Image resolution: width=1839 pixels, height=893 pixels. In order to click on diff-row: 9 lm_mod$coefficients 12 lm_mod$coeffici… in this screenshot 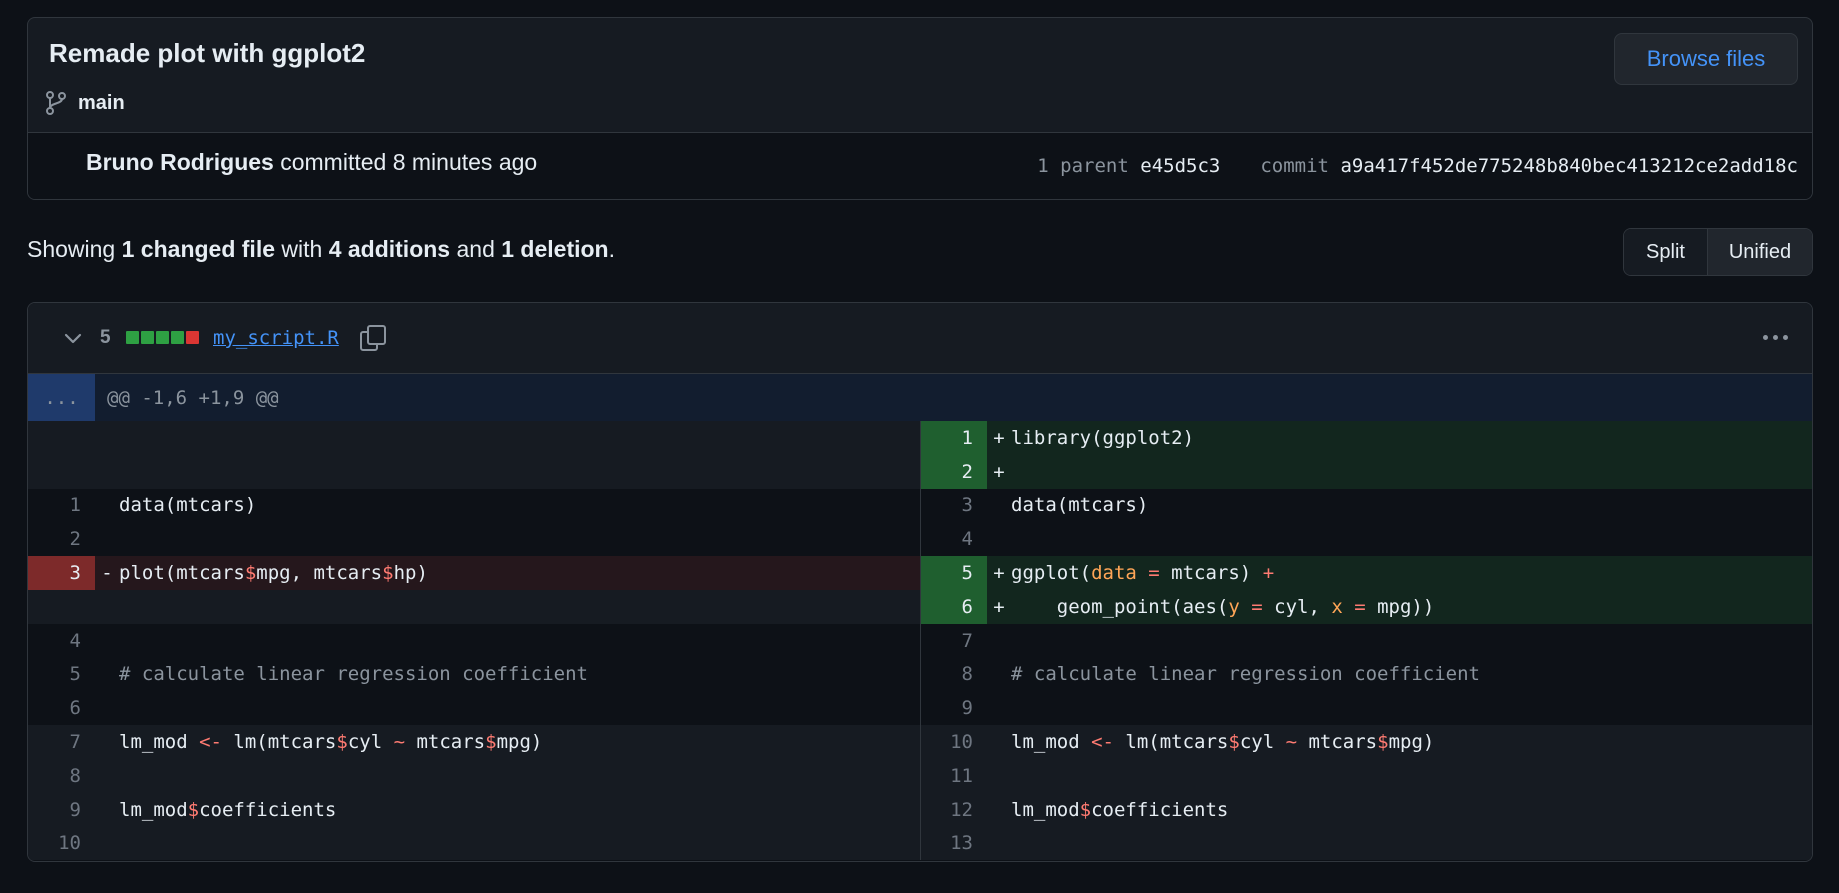, I will do `click(920, 809)`.